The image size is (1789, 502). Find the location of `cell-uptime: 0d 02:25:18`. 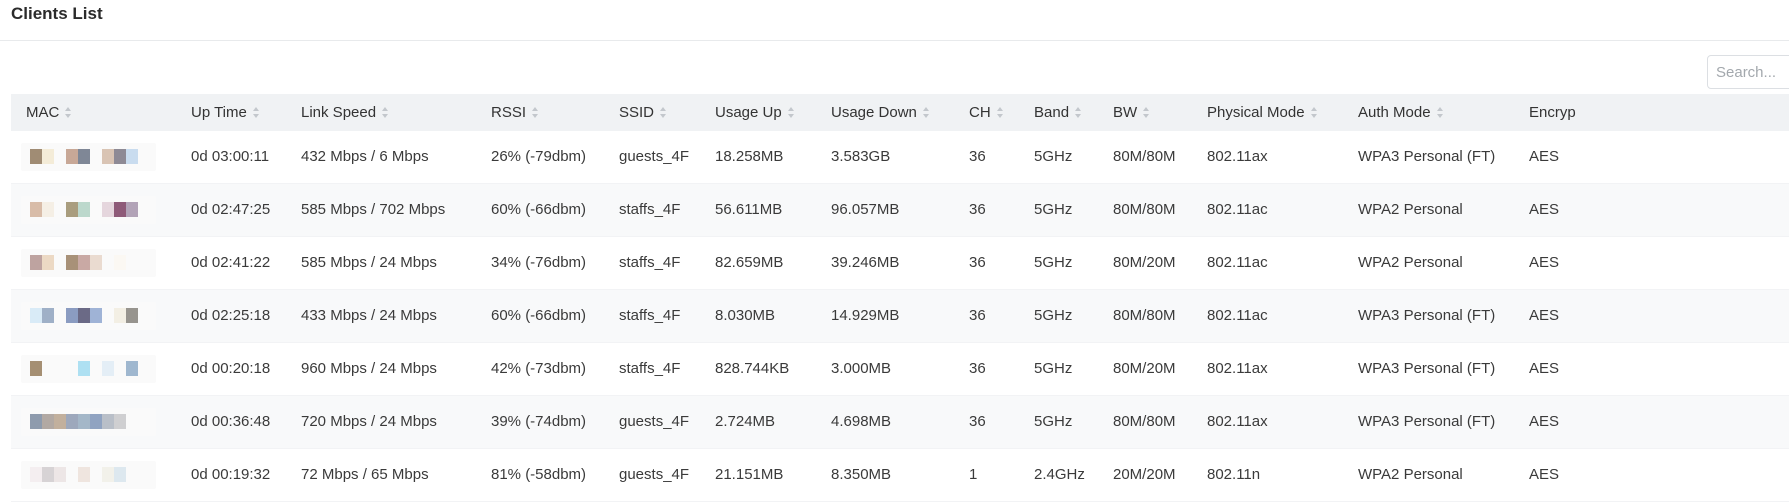

cell-uptime: 0d 02:25:18 is located at coordinates (231, 315).